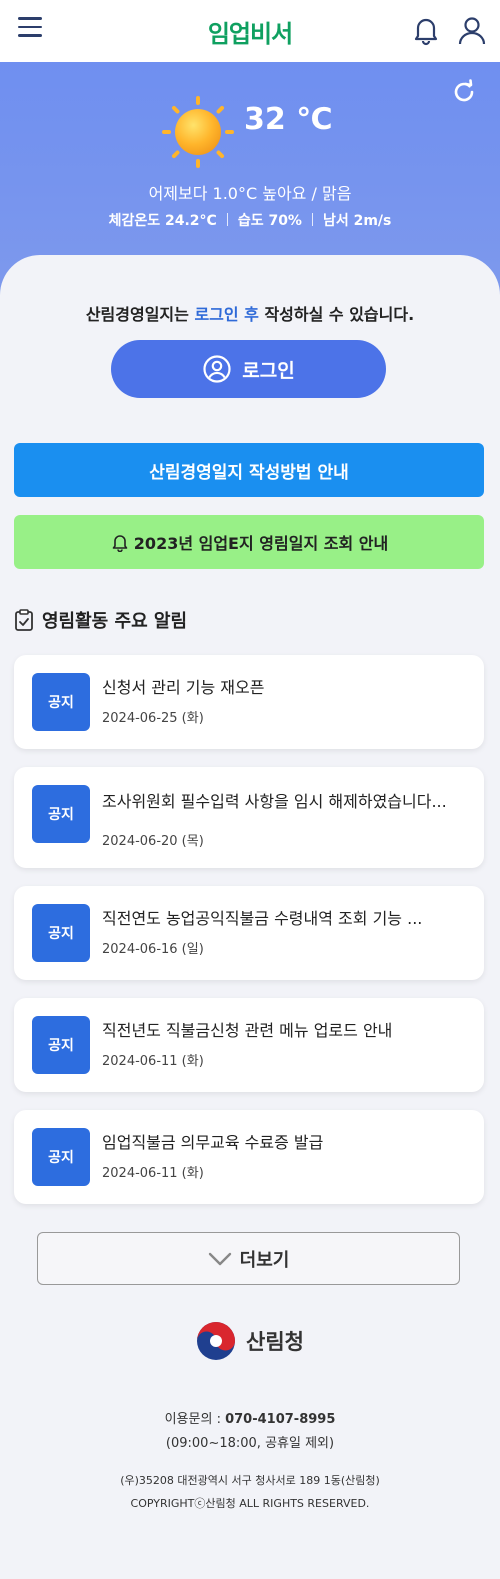 Image resolution: width=500 pixels, height=1579 pixels. What do you see at coordinates (357, 221) in the screenshot?
I see `wind-value: 남서 2m/s` at bounding box center [357, 221].